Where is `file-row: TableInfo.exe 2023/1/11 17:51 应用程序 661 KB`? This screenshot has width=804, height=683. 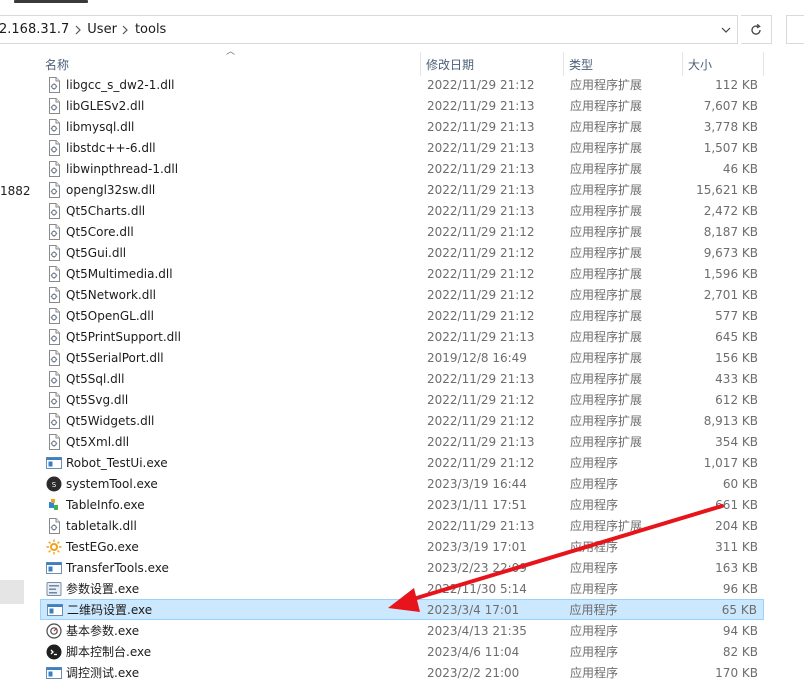
file-row: TableInfo.exe 2023/1/11 17:51 应用程序 661 KB is located at coordinates (402, 504).